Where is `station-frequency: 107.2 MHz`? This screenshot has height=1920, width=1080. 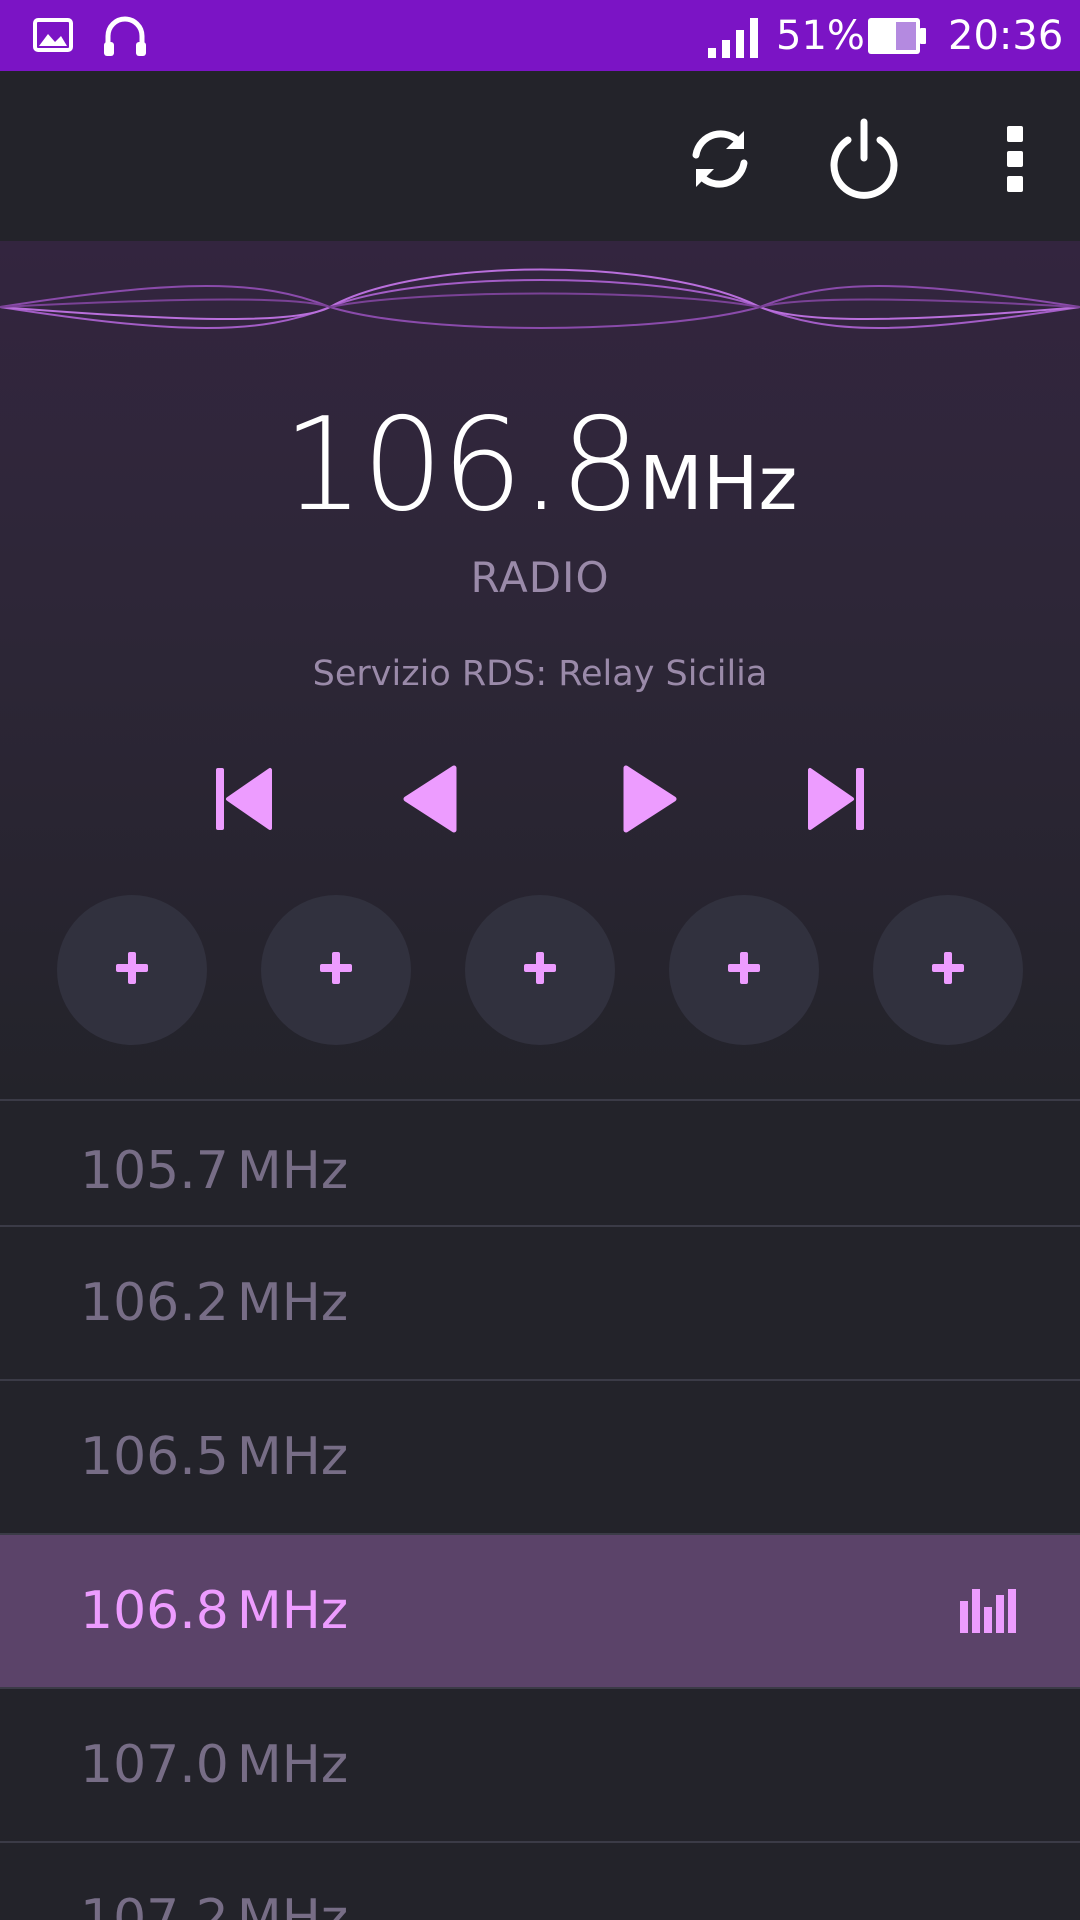 station-frequency: 107.2 MHz is located at coordinates (214, 1904).